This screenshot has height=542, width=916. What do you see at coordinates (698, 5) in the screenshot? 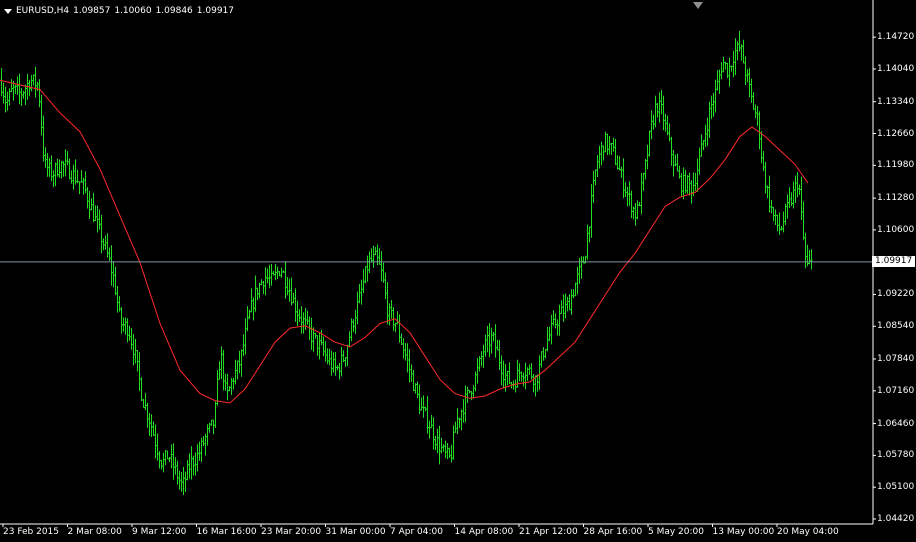
I see `chart-shift-marker-icon` at bounding box center [698, 5].